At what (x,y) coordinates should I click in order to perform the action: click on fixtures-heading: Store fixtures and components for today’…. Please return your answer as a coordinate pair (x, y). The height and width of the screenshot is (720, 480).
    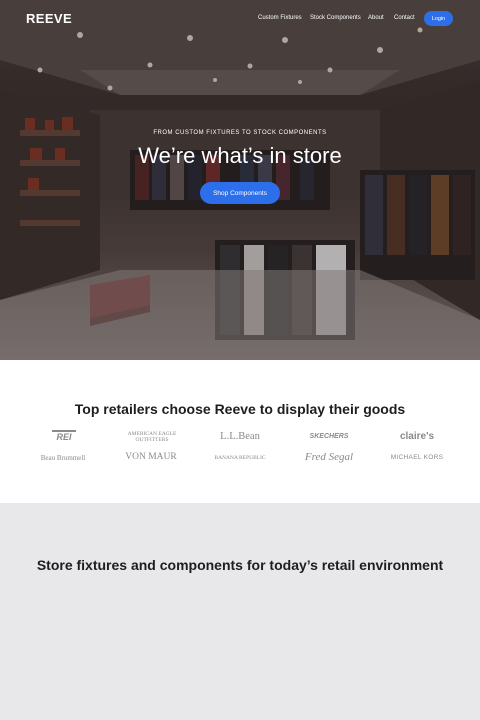
    Looking at the image, I should click on (240, 565).